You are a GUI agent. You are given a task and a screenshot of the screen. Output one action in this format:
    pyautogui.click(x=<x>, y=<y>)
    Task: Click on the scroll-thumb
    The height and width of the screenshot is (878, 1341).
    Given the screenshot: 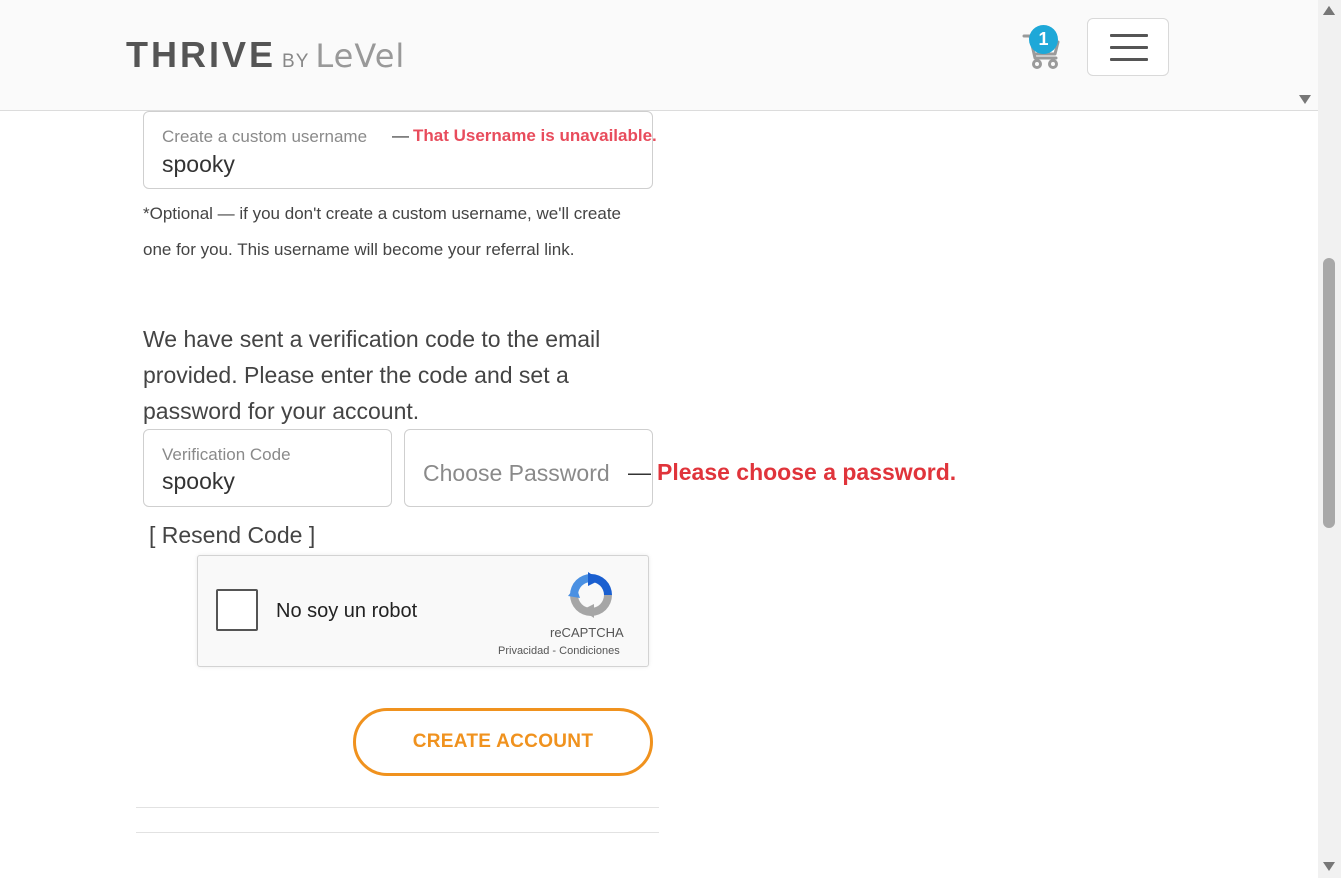 What is the action you would take?
    pyautogui.click(x=1329, y=393)
    